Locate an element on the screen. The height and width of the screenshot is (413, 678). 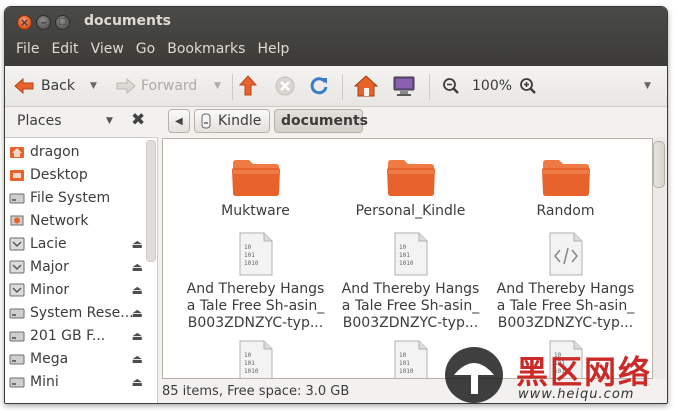
drive-icon is located at coordinates (17, 290).